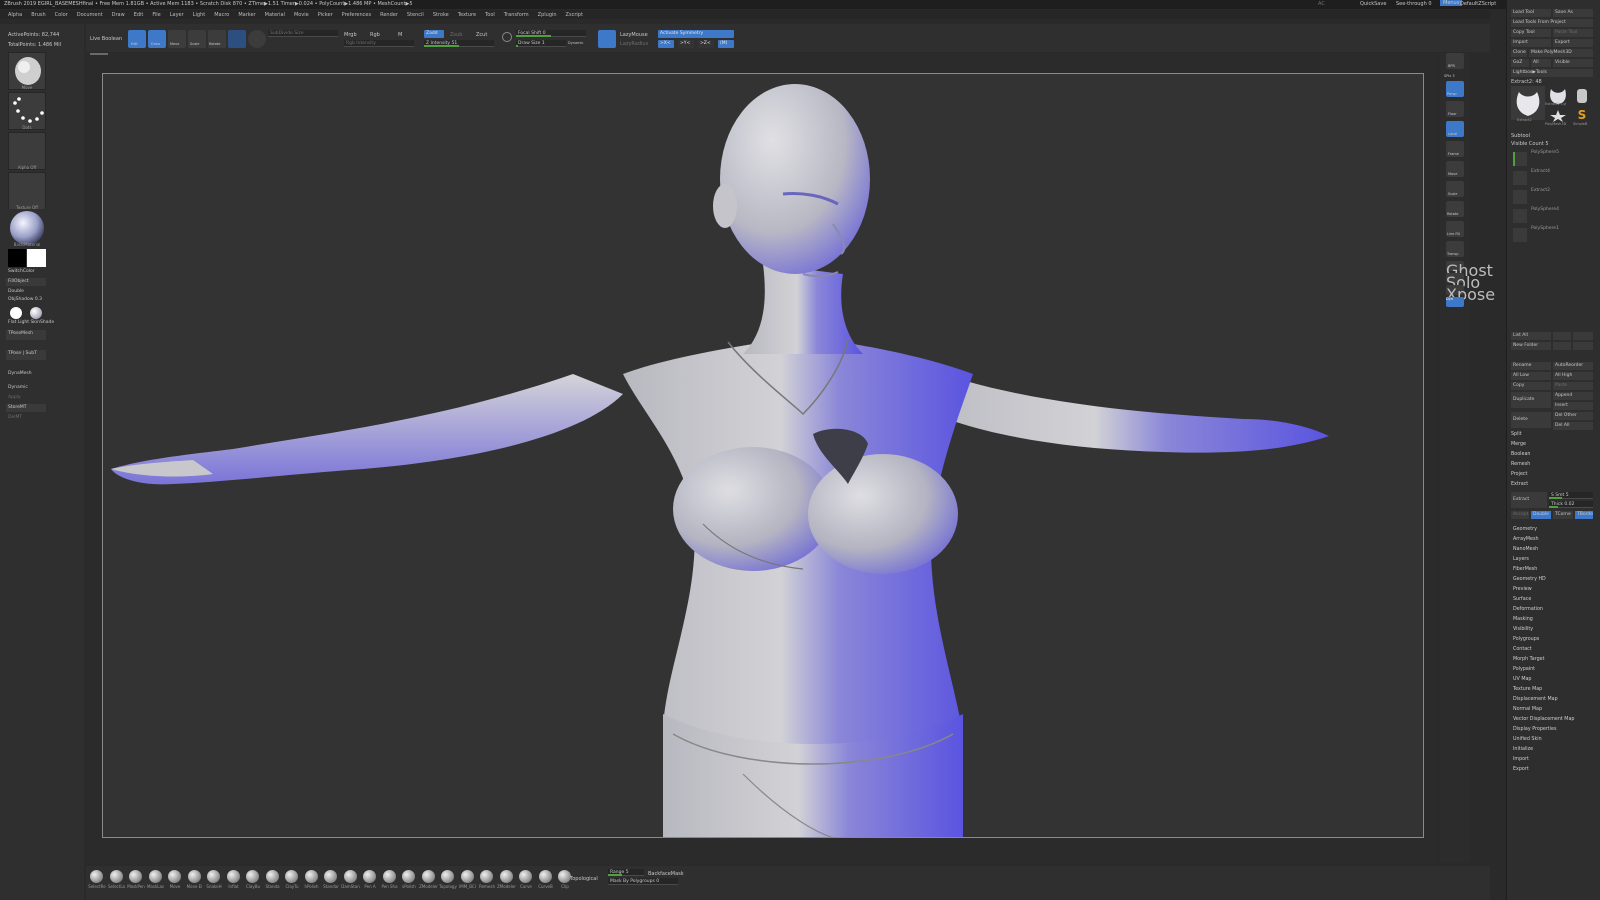 The width and height of the screenshot is (1600, 900). I want to click on copy-tool-button: Copy Tool, so click(1531, 33).